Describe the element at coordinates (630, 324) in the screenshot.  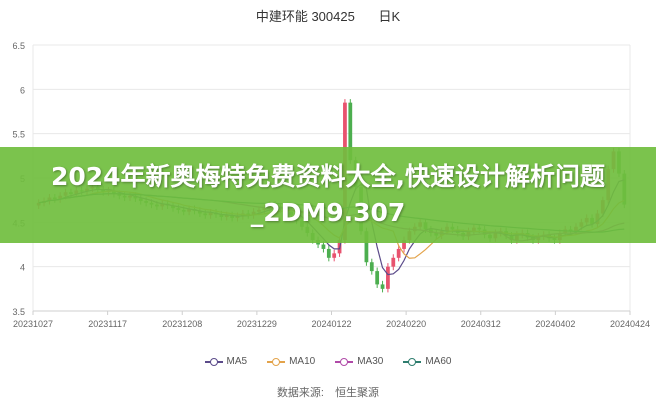
I see `x-tick-label: 20240424` at that location.